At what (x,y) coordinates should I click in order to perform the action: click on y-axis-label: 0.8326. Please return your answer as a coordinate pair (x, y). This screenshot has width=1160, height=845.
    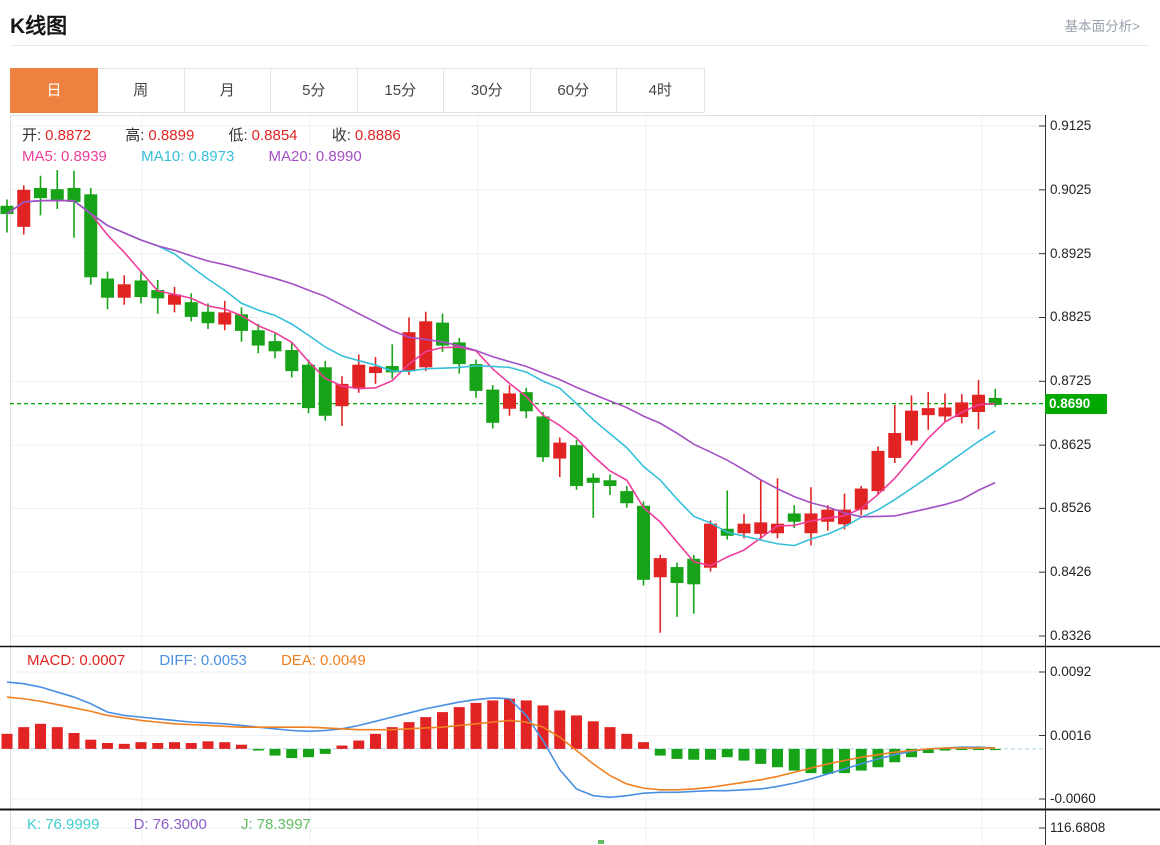
    Looking at the image, I should click on (1071, 635).